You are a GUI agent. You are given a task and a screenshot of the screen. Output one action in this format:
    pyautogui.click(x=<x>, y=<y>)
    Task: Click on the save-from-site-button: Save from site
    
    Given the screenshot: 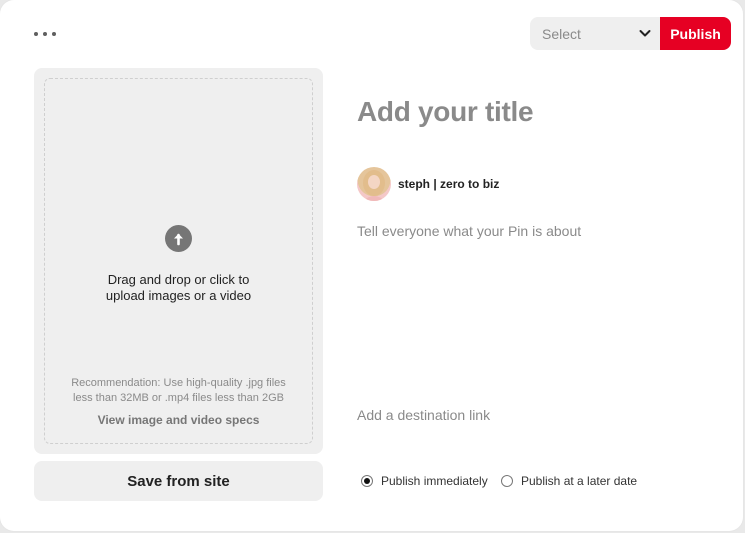 What is the action you would take?
    pyautogui.click(x=178, y=481)
    